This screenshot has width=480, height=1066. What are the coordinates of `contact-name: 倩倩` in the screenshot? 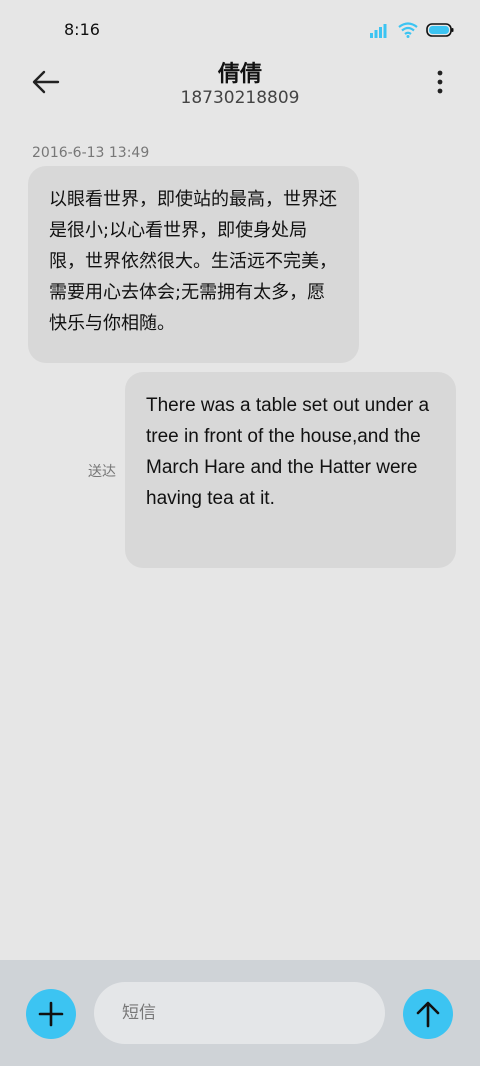 It's located at (239, 74).